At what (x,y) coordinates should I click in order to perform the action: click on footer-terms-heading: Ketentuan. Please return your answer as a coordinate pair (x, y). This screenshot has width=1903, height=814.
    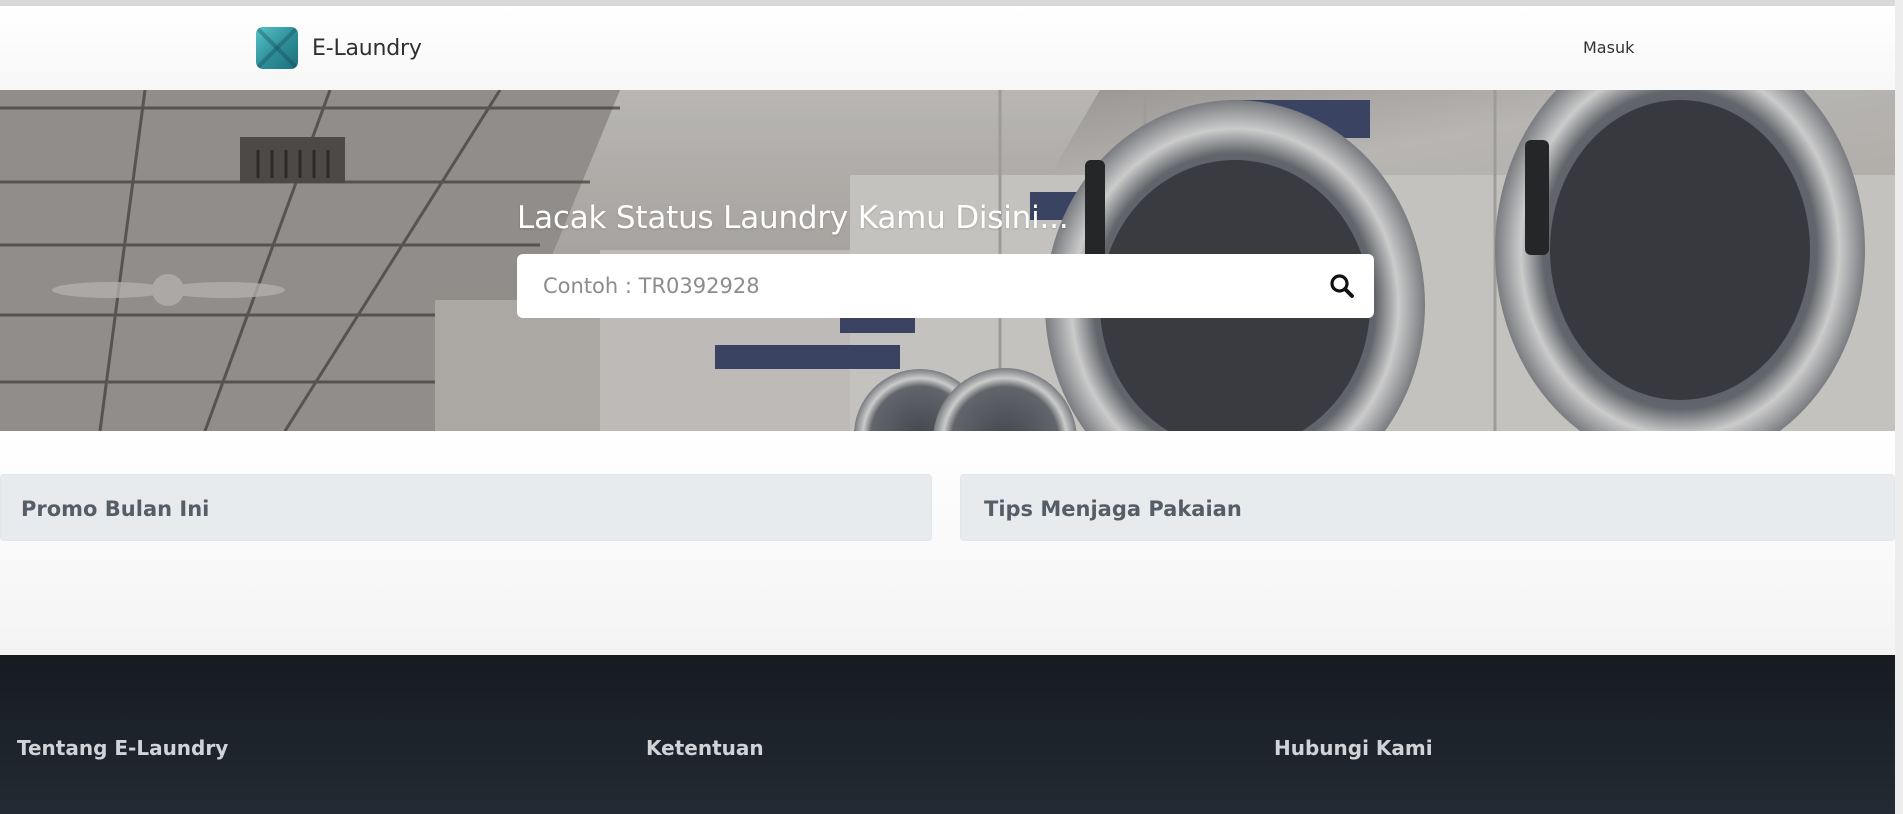
    Looking at the image, I should click on (705, 748).